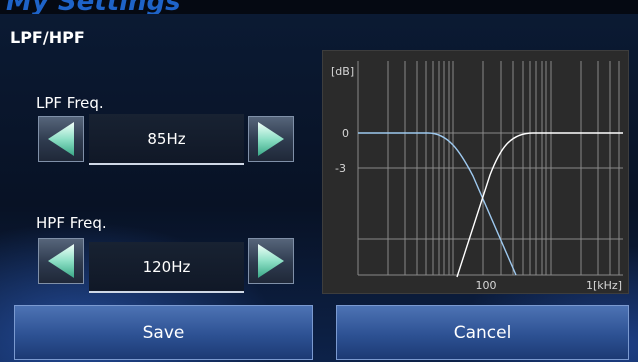 The height and width of the screenshot is (362, 638). What do you see at coordinates (166, 267) in the screenshot?
I see `hpf-value-display: 120Hz` at bounding box center [166, 267].